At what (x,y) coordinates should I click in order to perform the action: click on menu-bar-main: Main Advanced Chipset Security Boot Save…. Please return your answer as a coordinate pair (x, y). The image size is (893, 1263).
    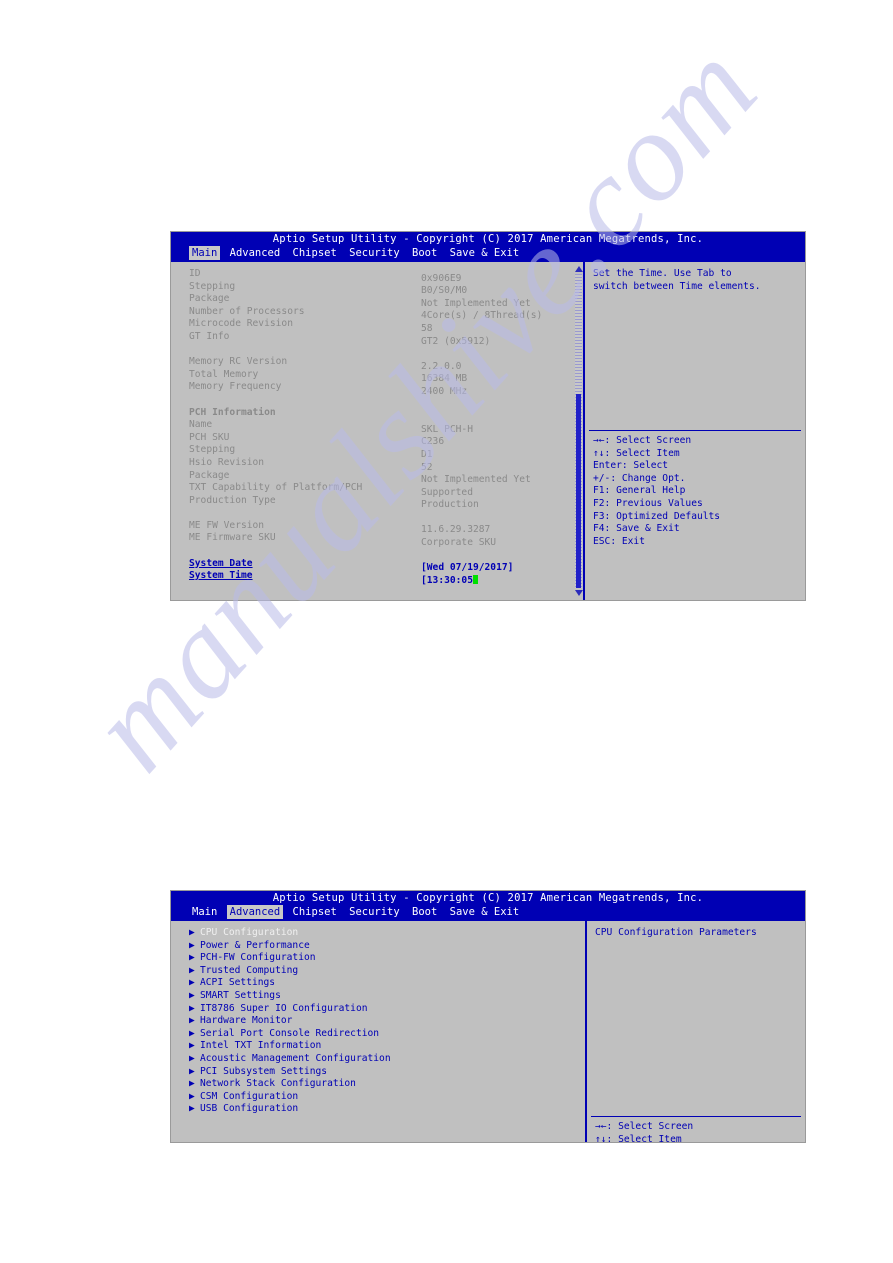
    Looking at the image, I should click on (488, 253).